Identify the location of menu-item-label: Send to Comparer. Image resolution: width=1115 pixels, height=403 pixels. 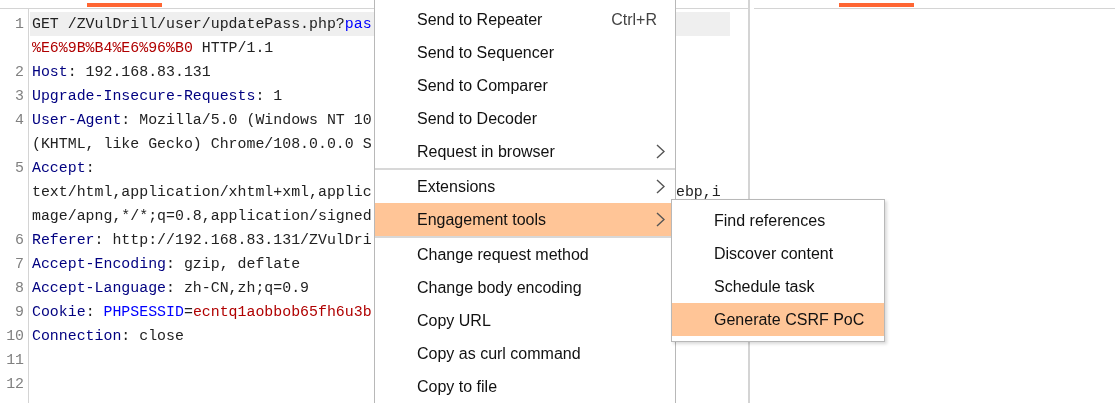
(483, 85).